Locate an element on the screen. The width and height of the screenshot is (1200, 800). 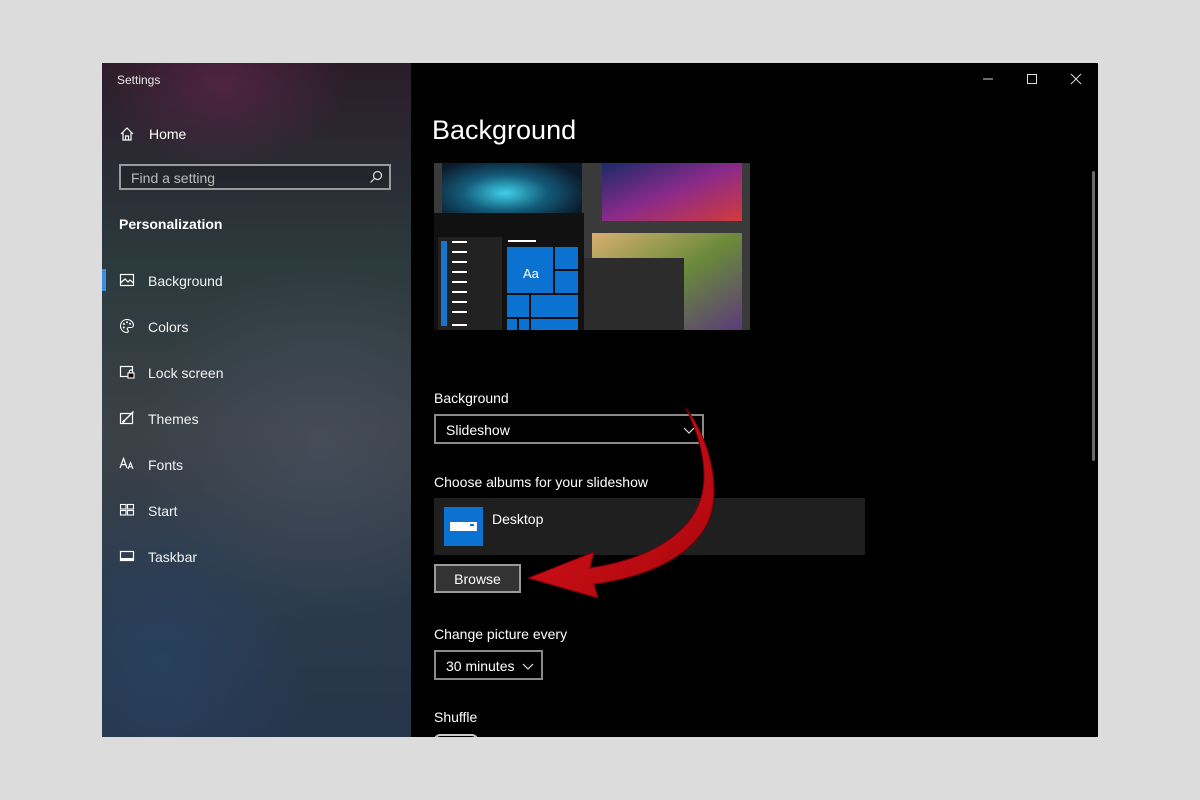
shuffle-label: Shuffle is located at coordinates (456, 717).